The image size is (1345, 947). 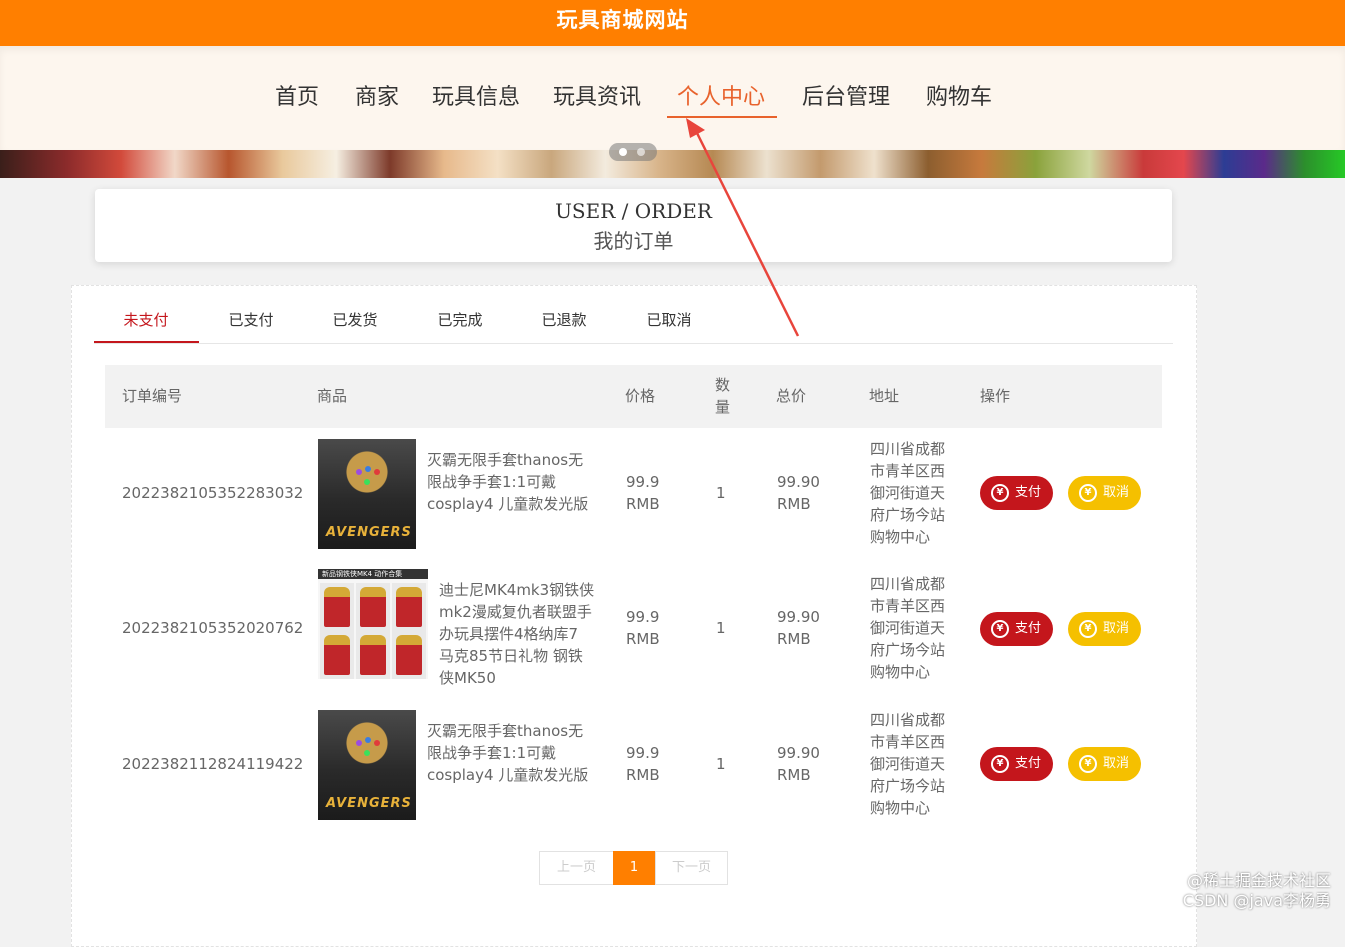 What do you see at coordinates (297, 98) in the screenshot?
I see `nav-item-home: 首页` at bounding box center [297, 98].